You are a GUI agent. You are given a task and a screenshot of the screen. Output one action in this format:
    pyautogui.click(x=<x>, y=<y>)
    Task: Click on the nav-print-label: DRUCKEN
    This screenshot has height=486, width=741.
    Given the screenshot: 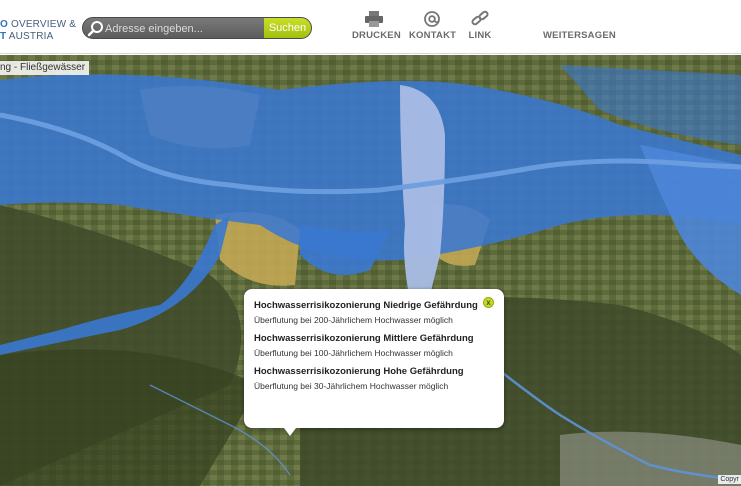 What is the action you would take?
    pyautogui.click(x=376, y=35)
    